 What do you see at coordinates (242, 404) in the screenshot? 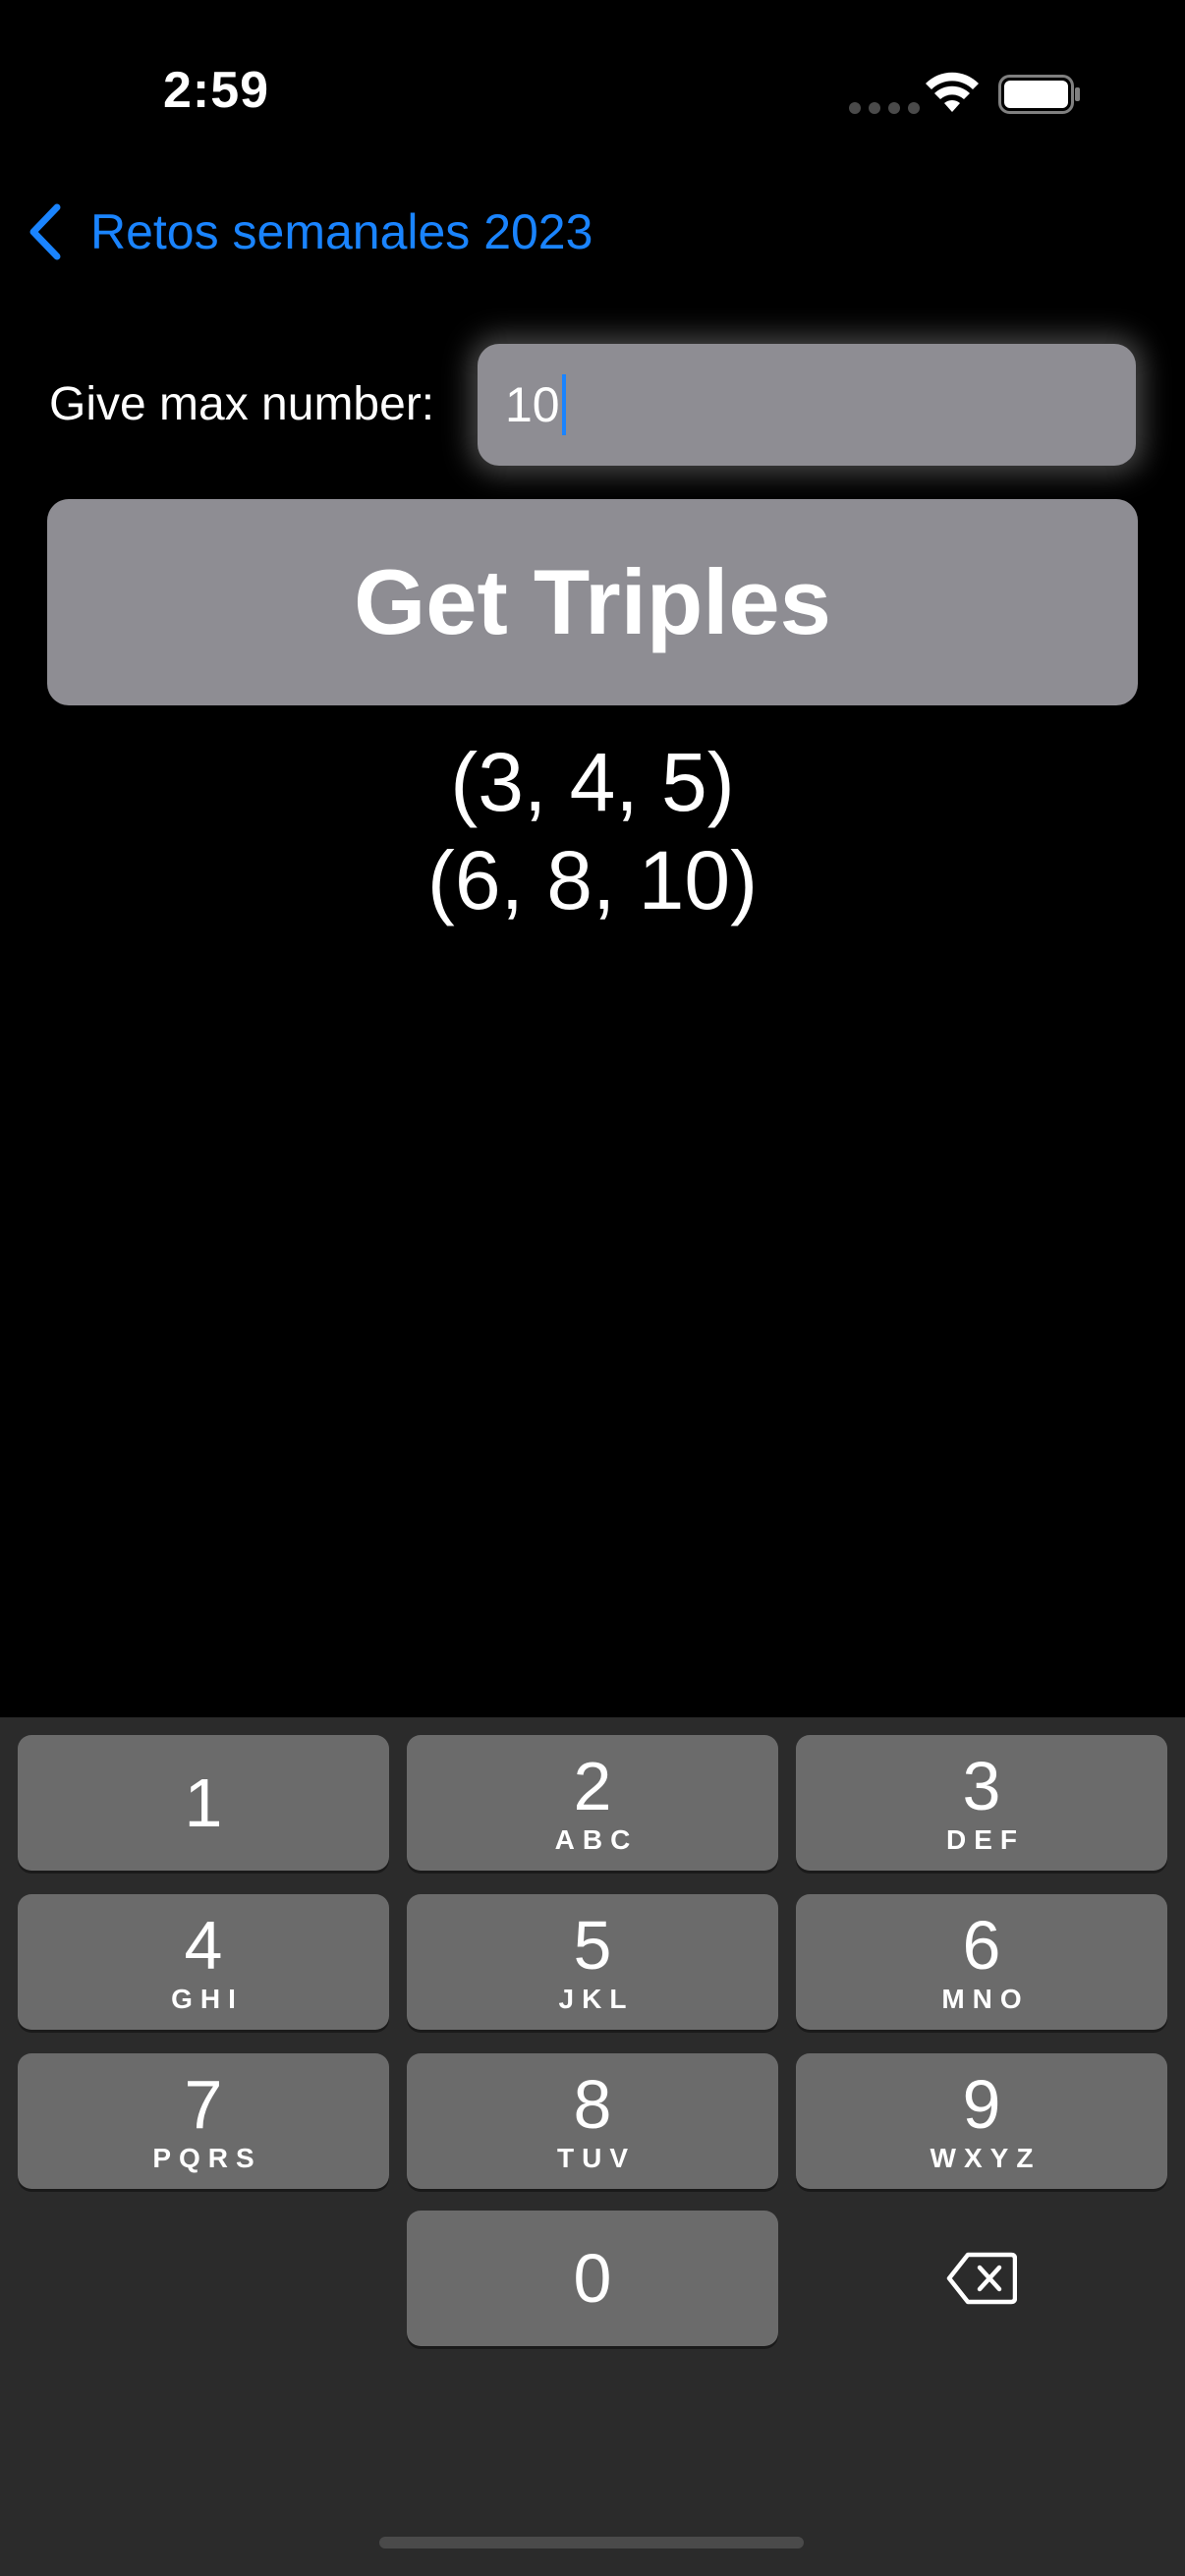
I see `max-number-label: Give max number:` at bounding box center [242, 404].